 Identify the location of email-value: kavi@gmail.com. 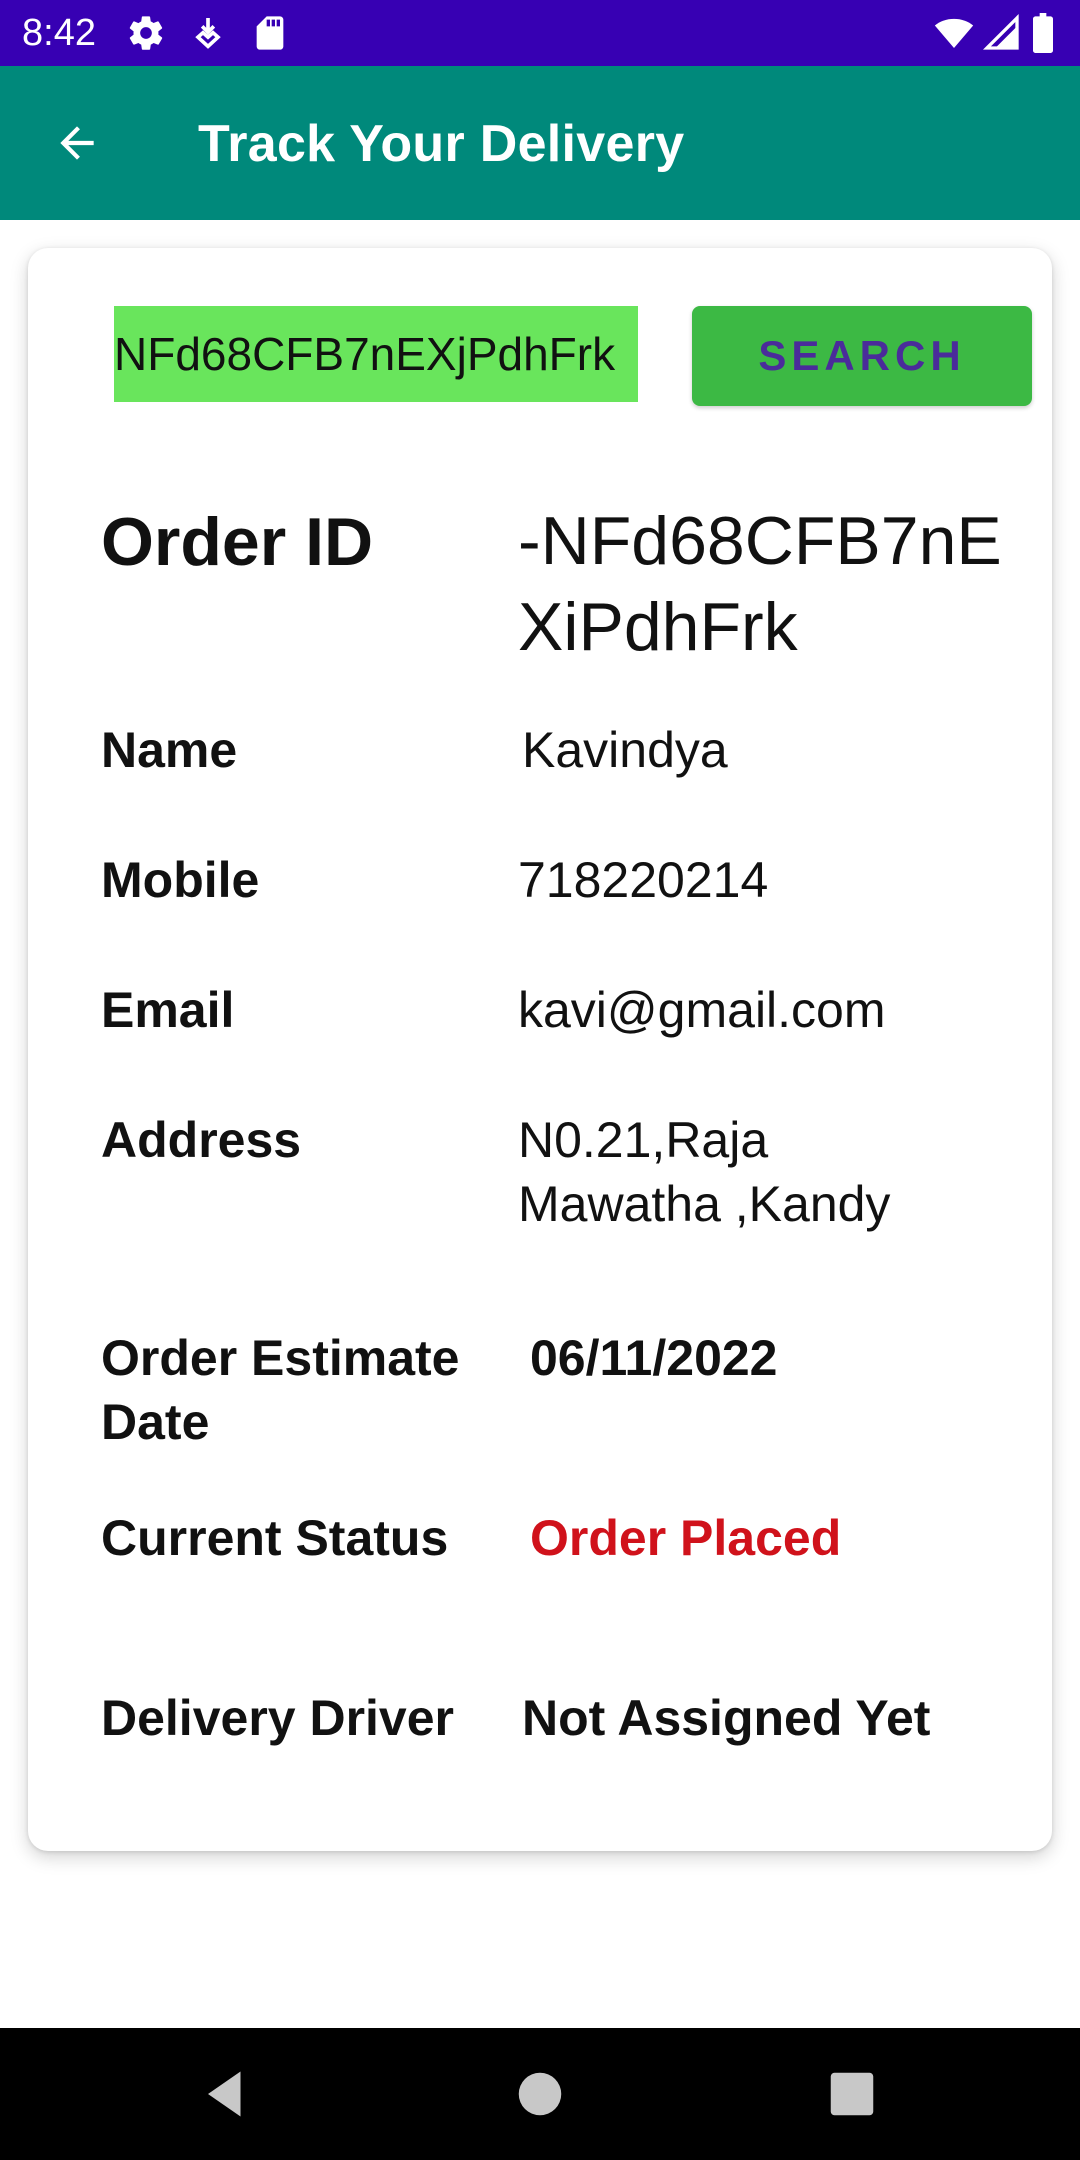
(702, 1010).